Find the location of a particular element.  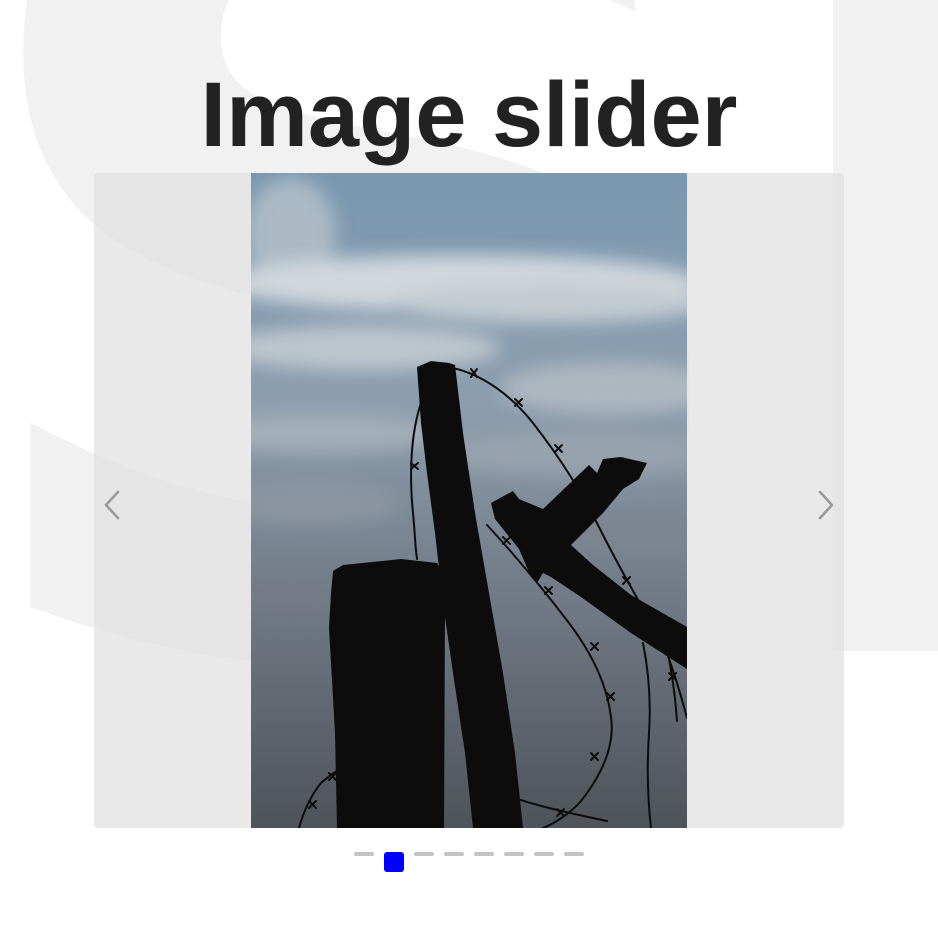

chevron-right-icon is located at coordinates (826, 505).